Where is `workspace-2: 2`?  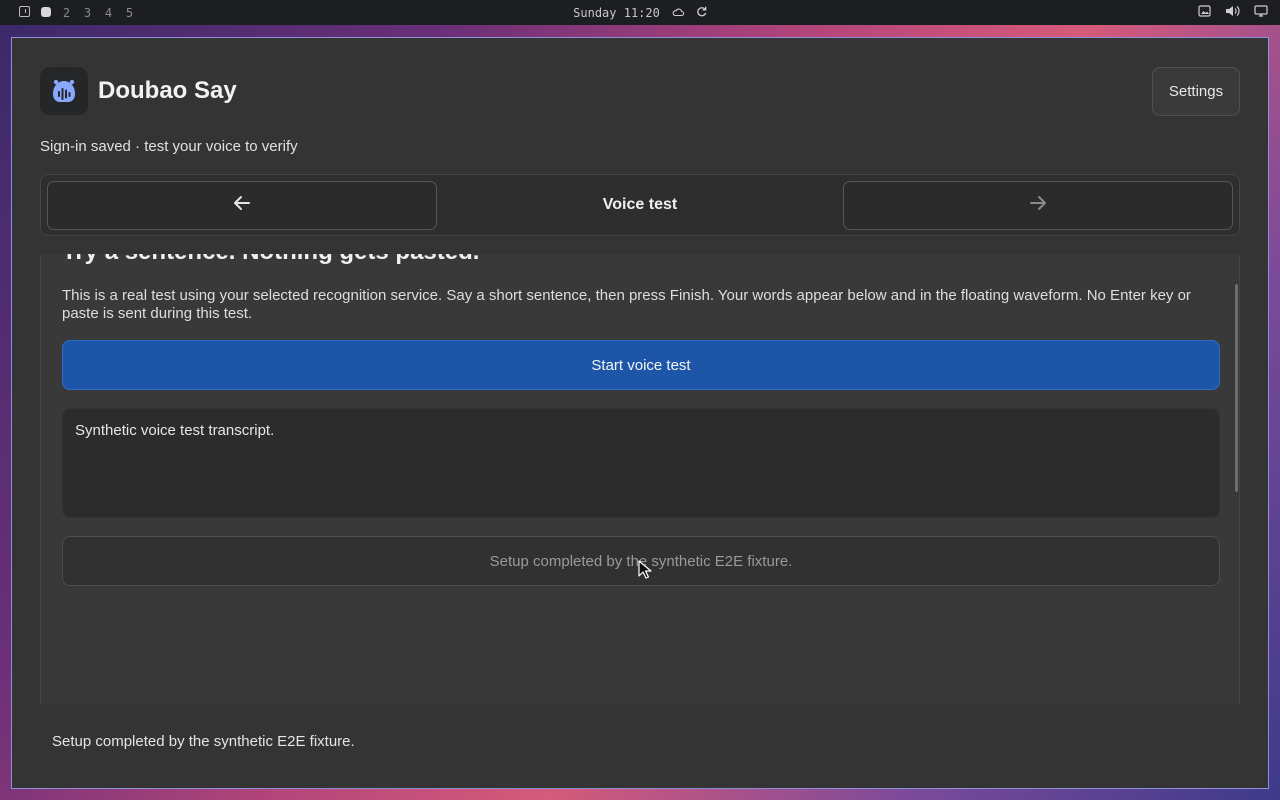 workspace-2: 2 is located at coordinates (66, 13).